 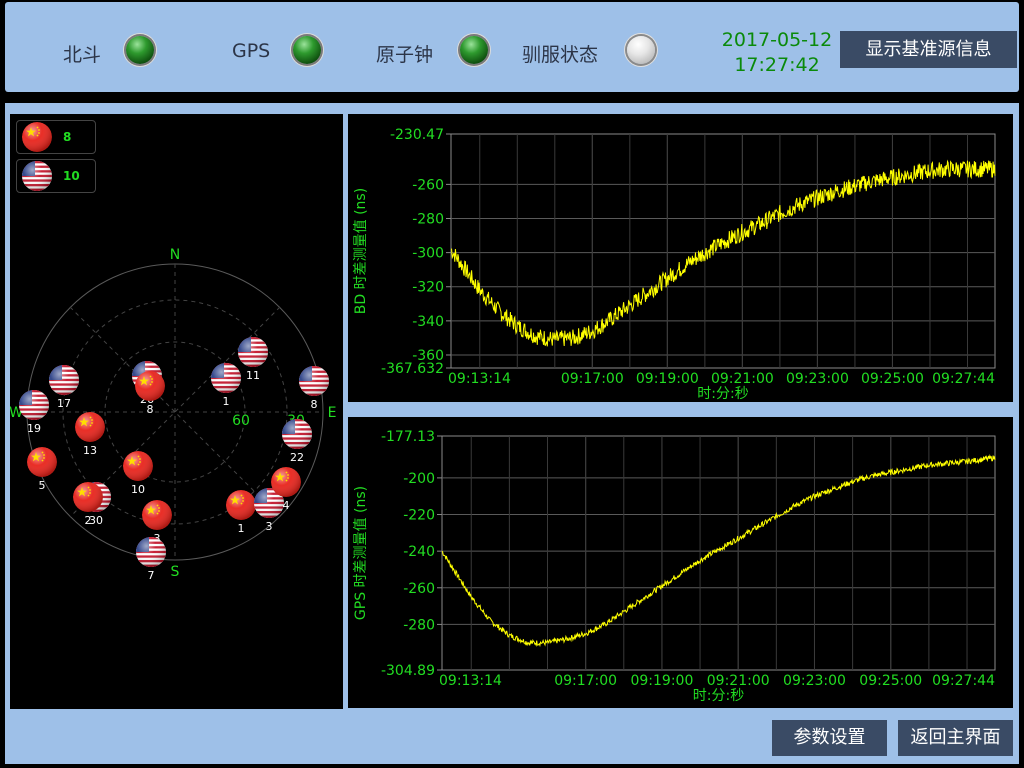 I want to click on satellite-usa-1: 1, so click(x=226, y=385).